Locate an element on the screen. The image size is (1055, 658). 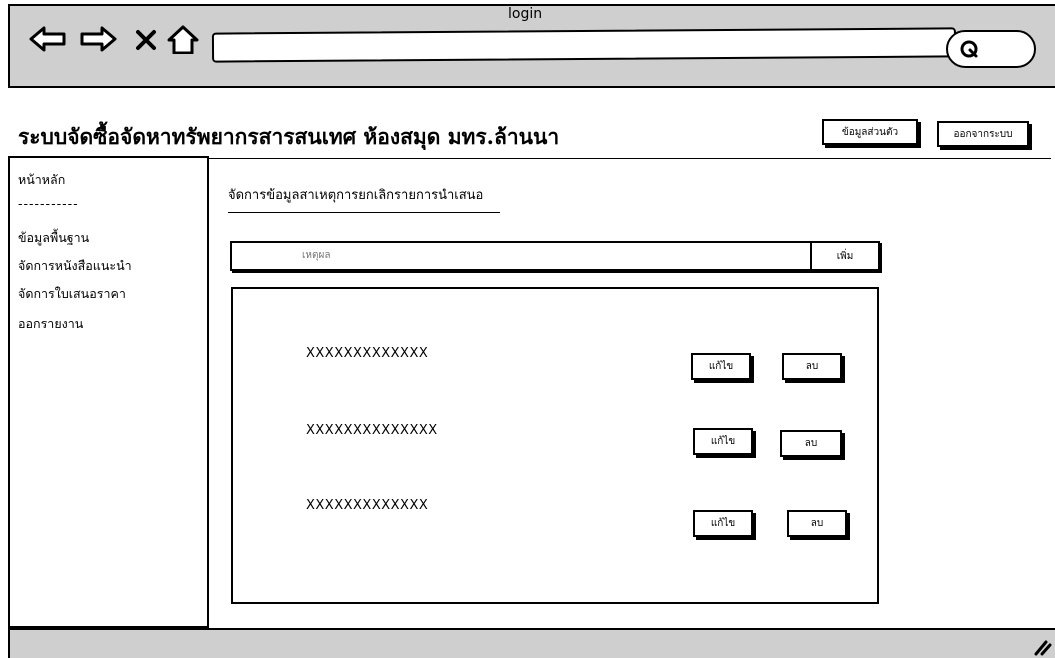
sidebar-item-home: หน้าหลัก is located at coordinates (41, 180).